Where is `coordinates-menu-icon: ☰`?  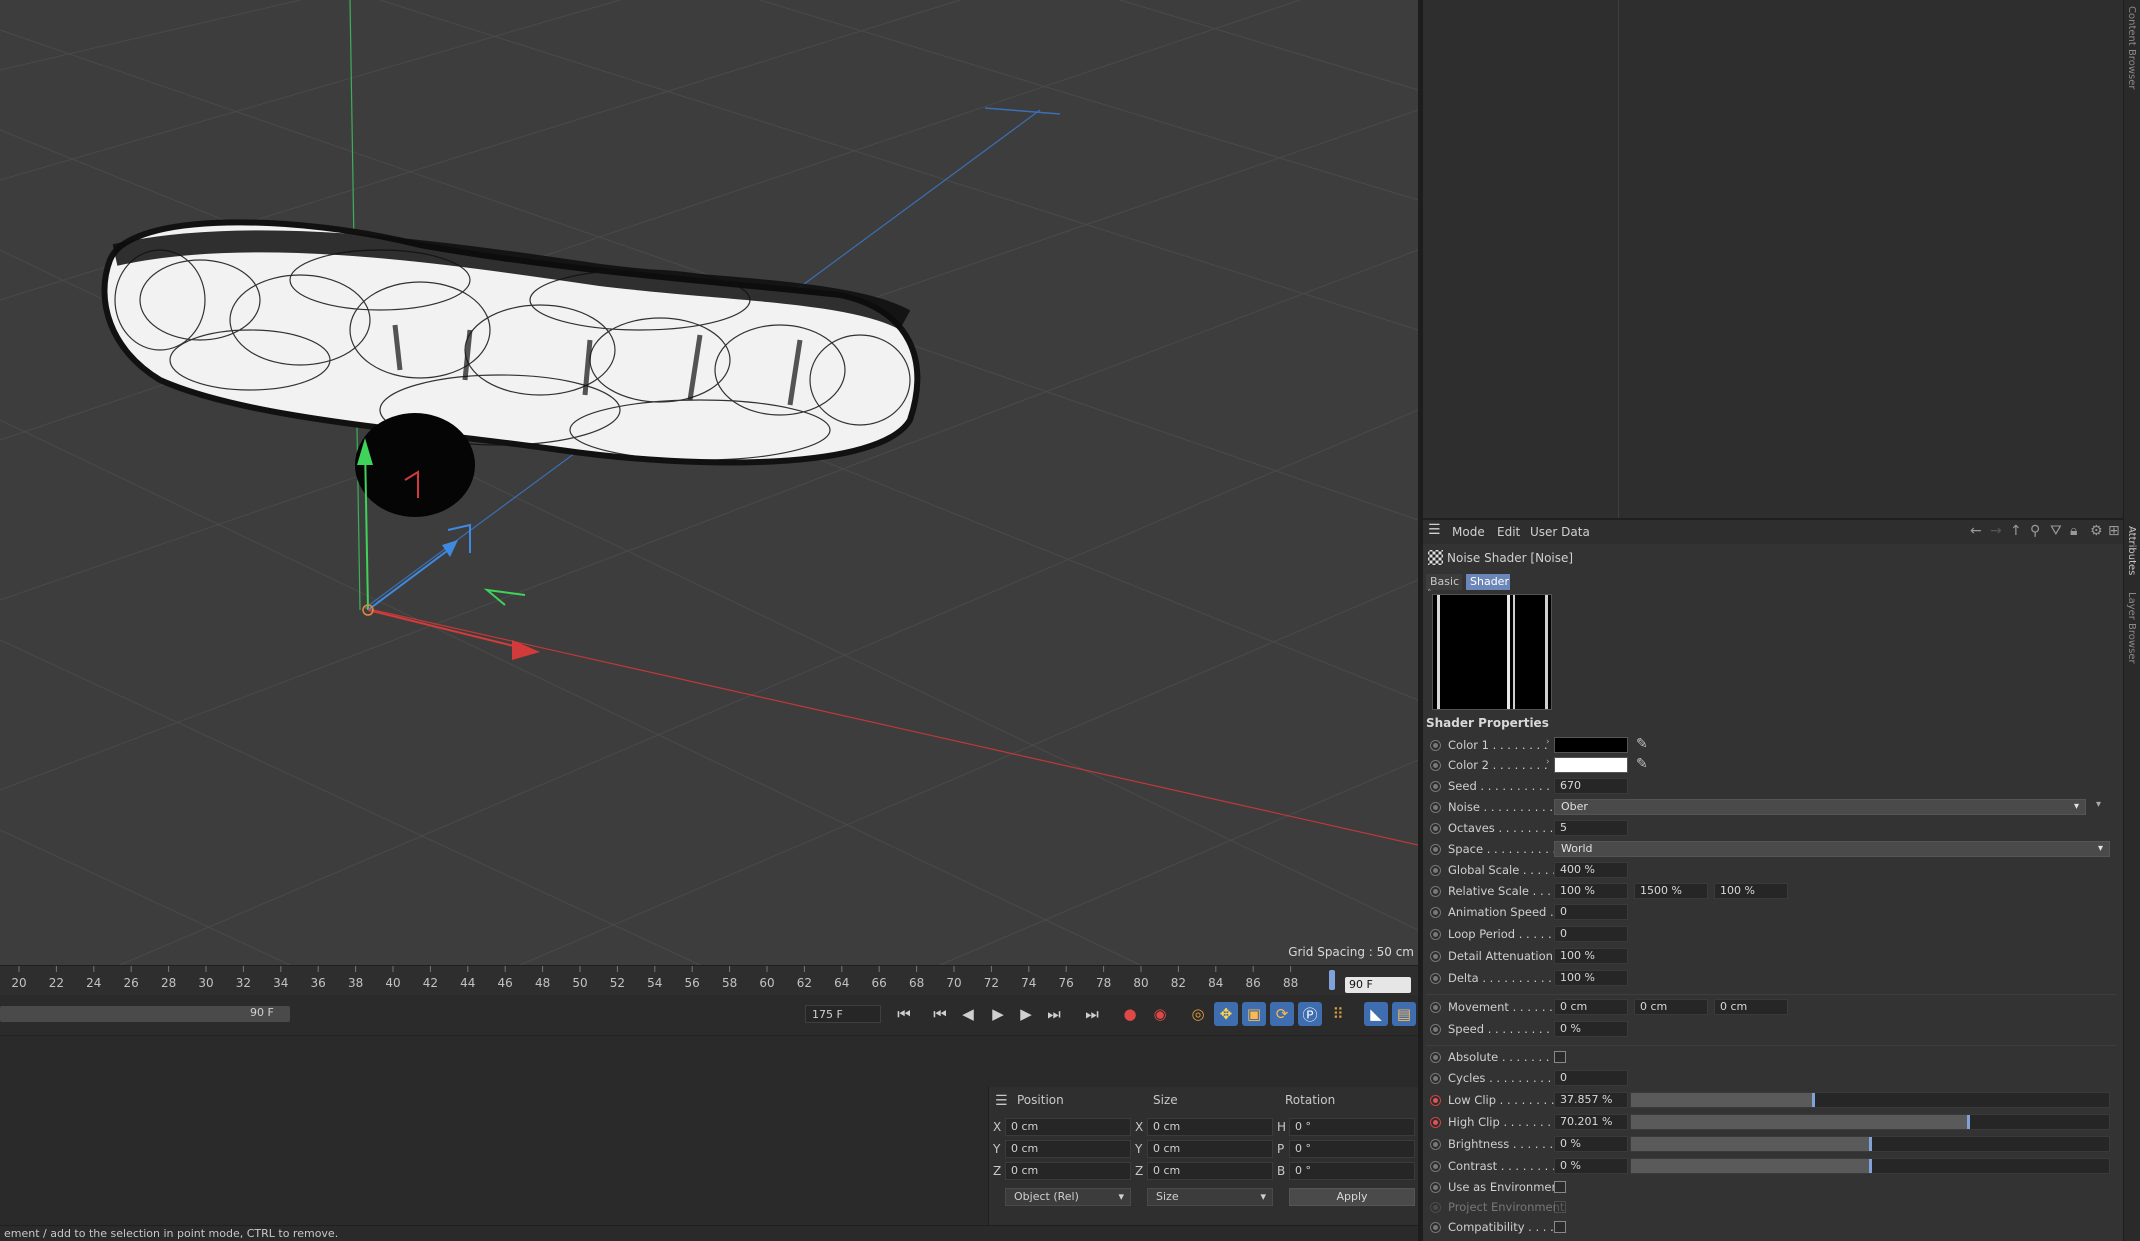
coordinates-menu-icon: ☰ is located at coordinates (1001, 1101).